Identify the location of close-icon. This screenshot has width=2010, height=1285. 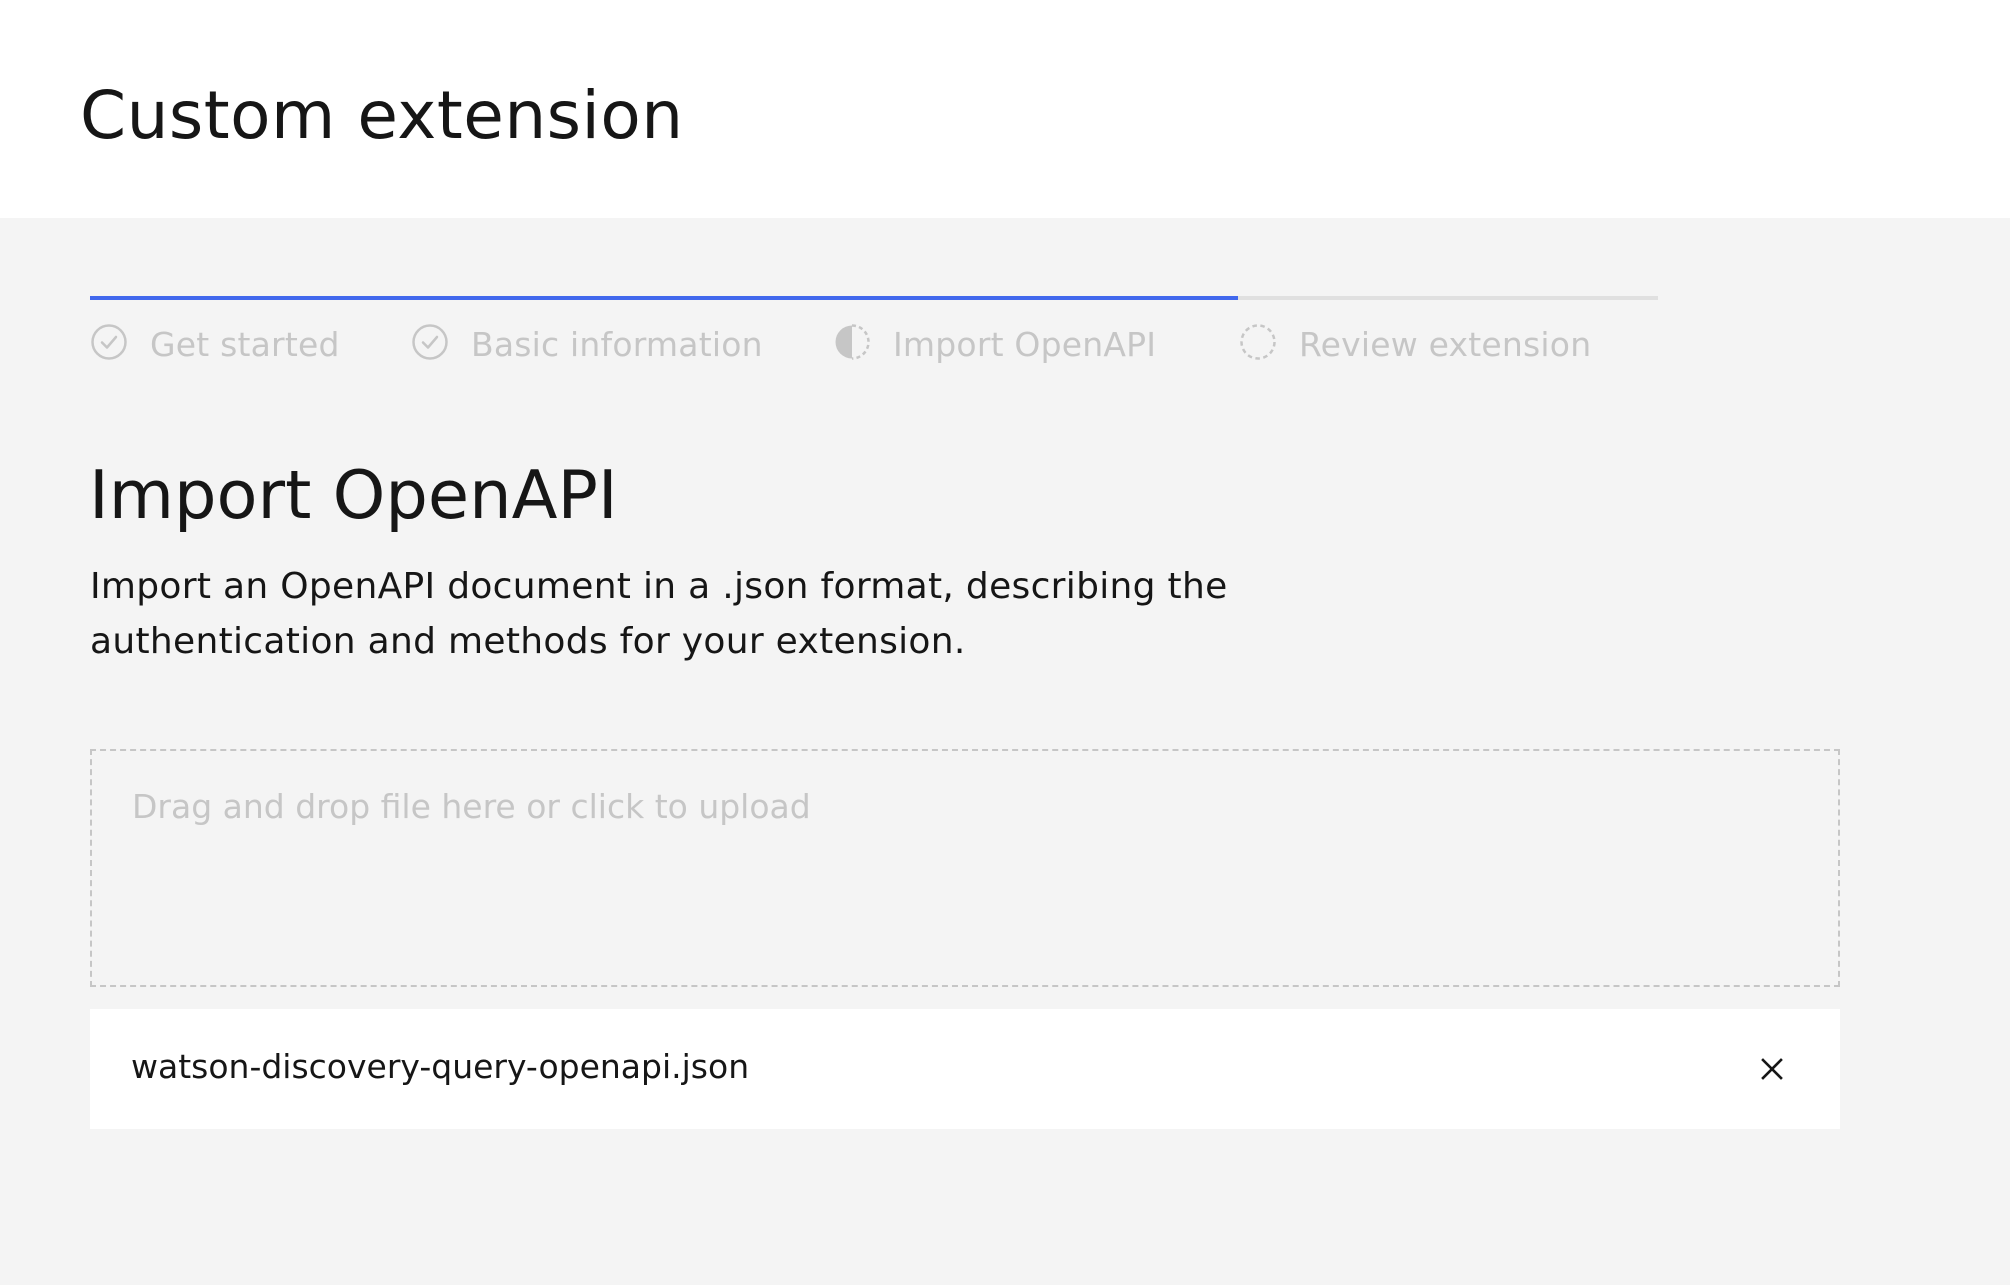
(1772, 1069).